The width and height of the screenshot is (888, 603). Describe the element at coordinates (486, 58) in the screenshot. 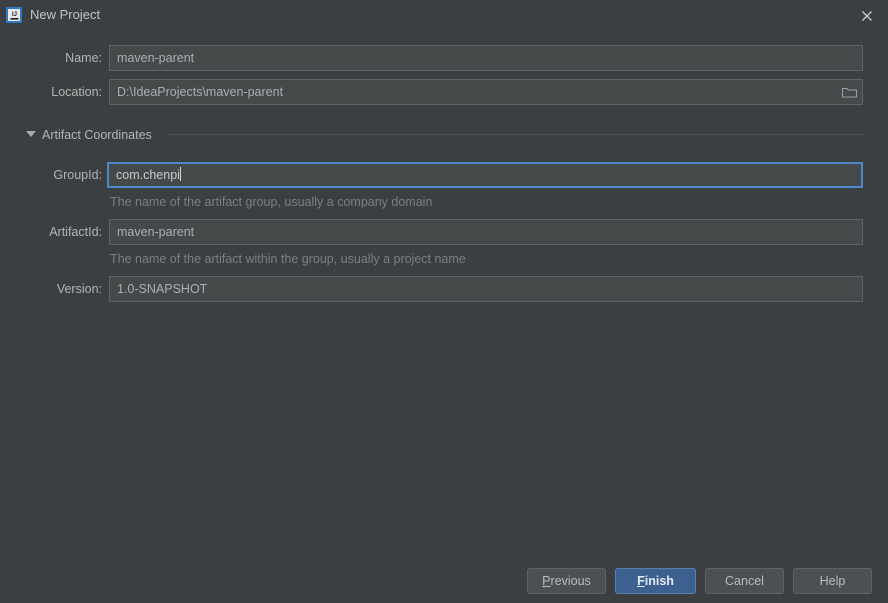

I see `name-input: maven-parent` at that location.